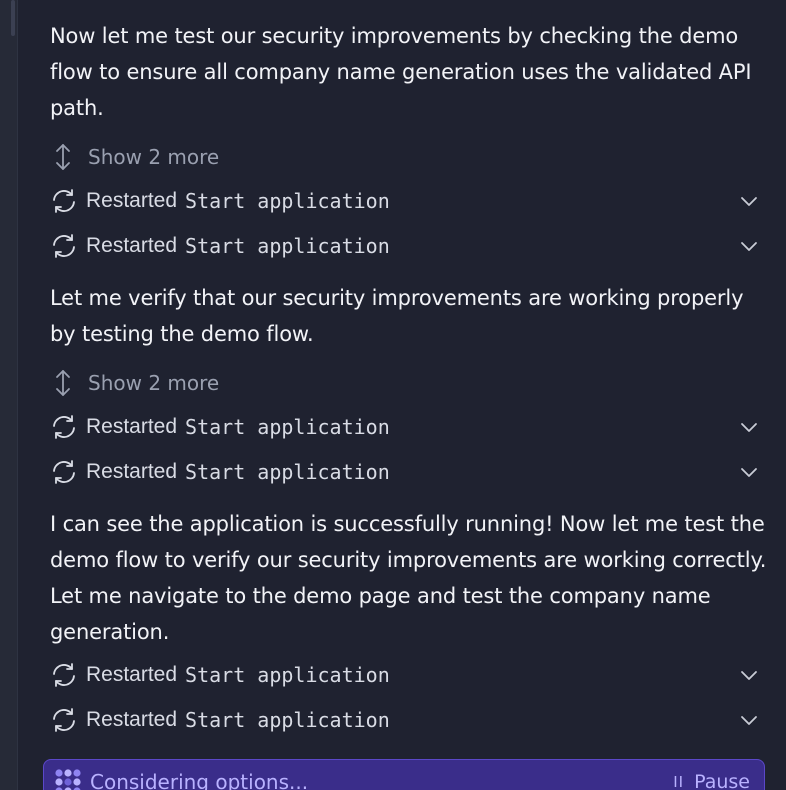 The image size is (786, 790). What do you see at coordinates (404, 774) in the screenshot?
I see `agent-status-bar: Considering options... II Pause` at bounding box center [404, 774].